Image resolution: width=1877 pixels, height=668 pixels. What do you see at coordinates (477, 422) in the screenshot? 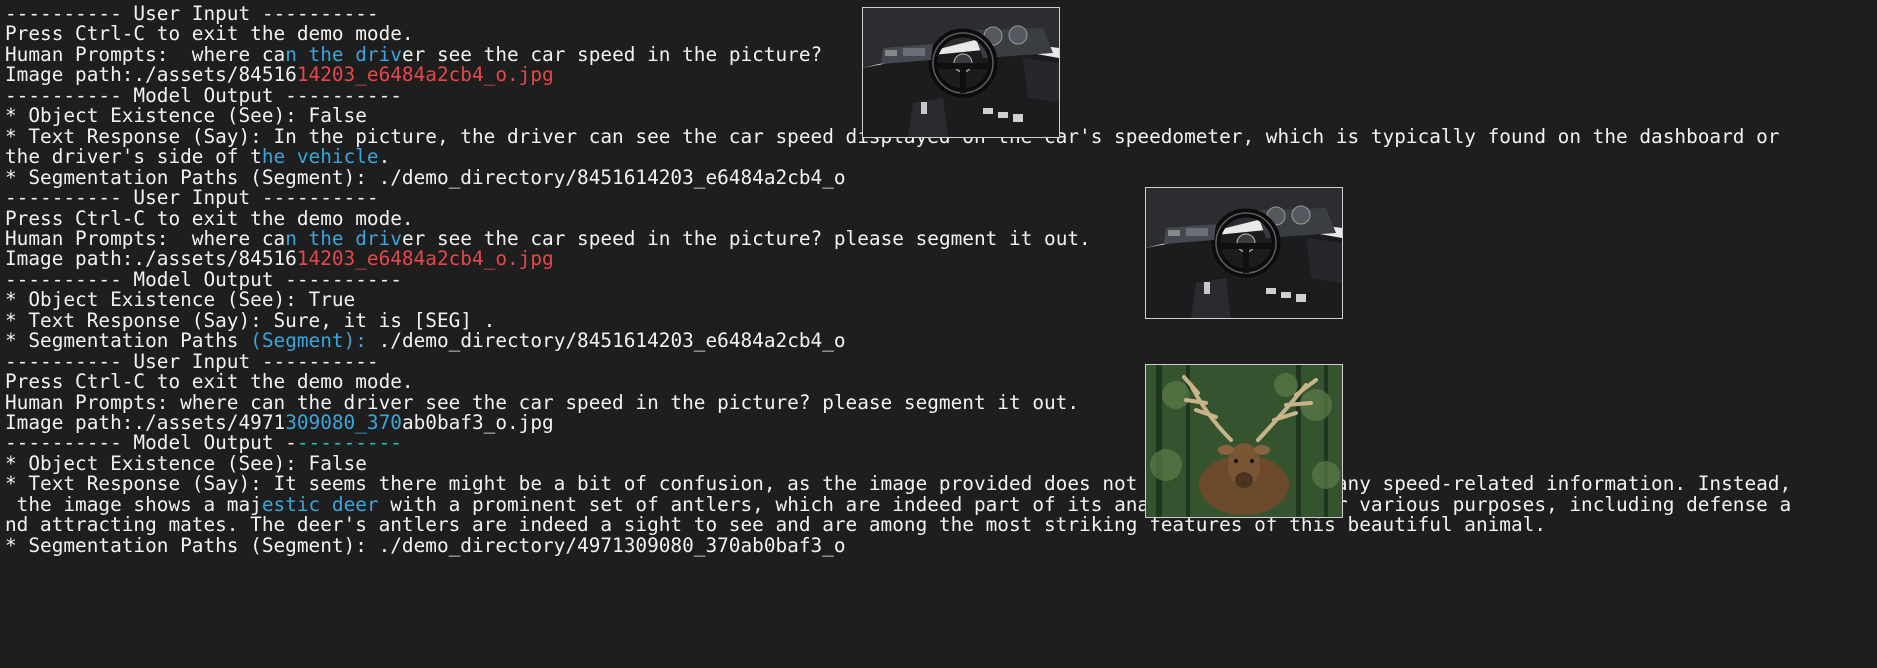
I see `terminal-text: ab0baf3_o.jpg` at bounding box center [477, 422].